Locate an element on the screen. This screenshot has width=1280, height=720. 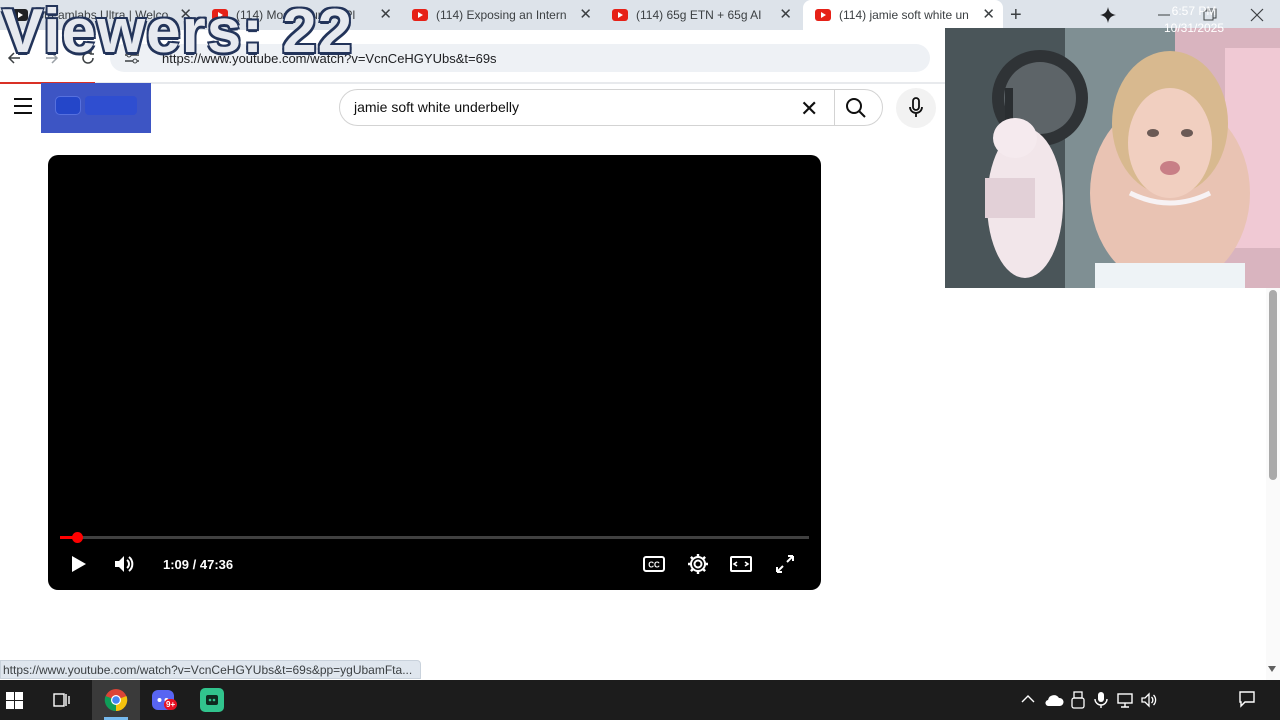
webcam-feed-image is located at coordinates (1112, 158).